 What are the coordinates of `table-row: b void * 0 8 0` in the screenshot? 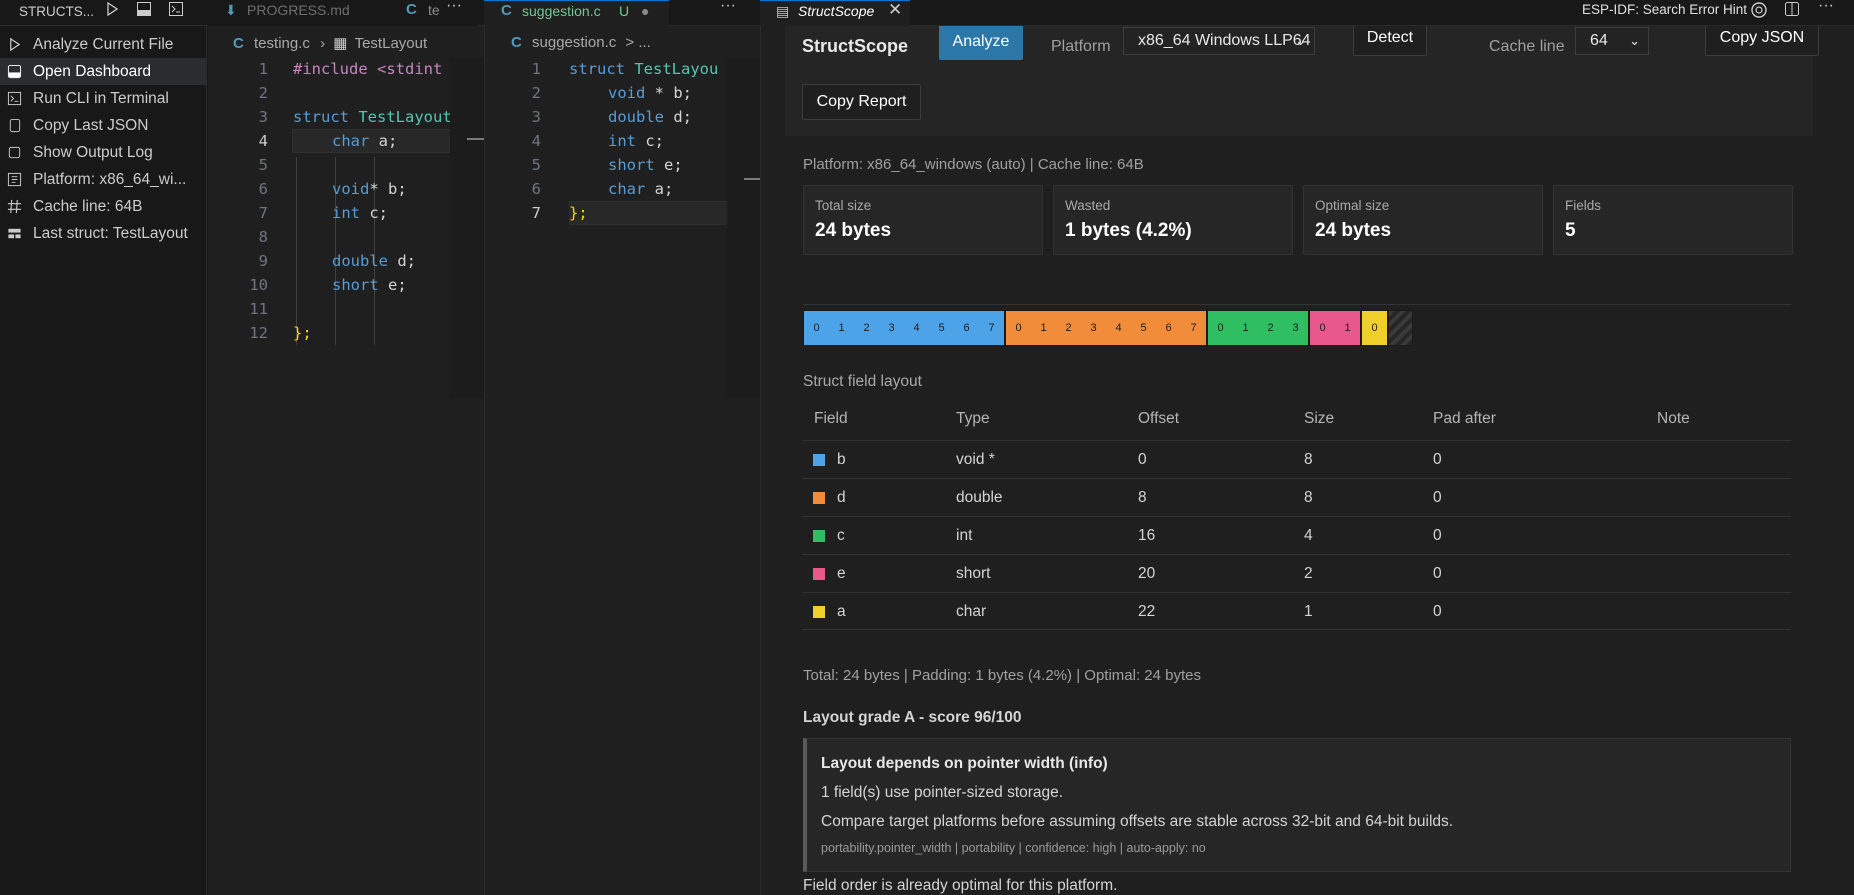 It's located at (1297, 459).